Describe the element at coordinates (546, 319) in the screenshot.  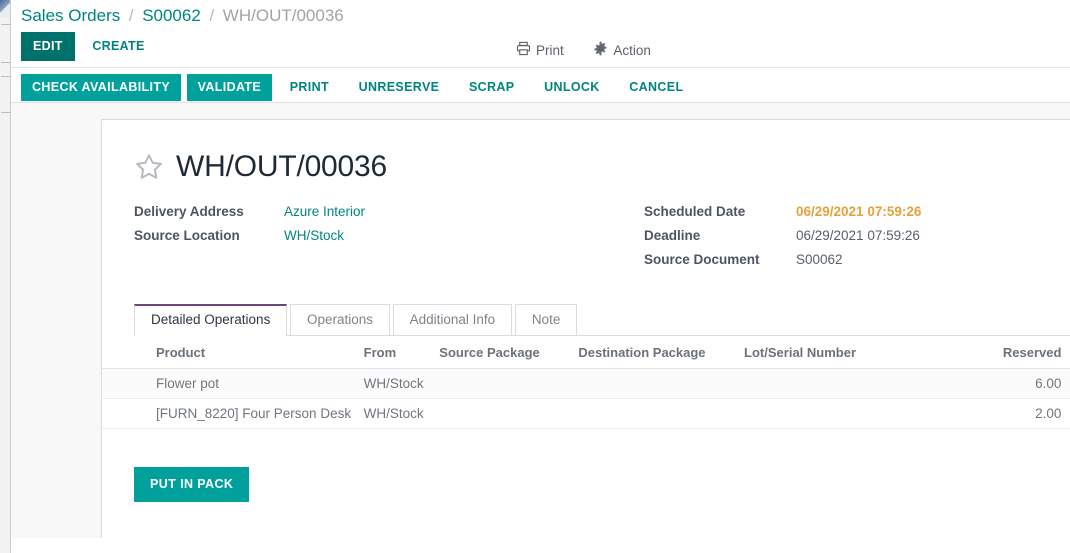
I see `tab-note: Note` at that location.